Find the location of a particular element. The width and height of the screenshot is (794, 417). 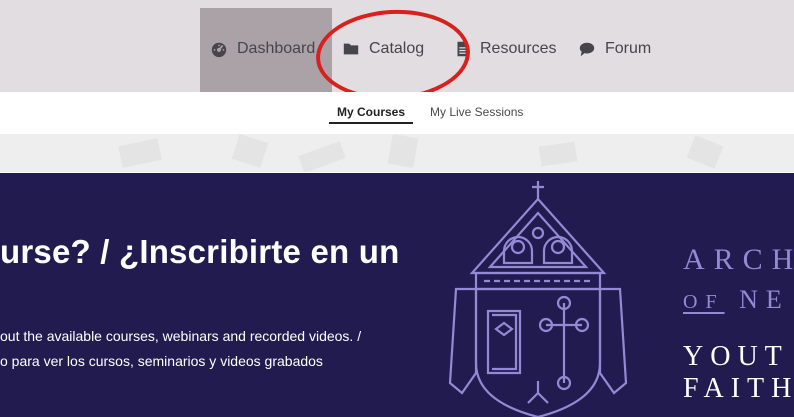

brand-name-line2-rest: NE is located at coordinates (764, 299).